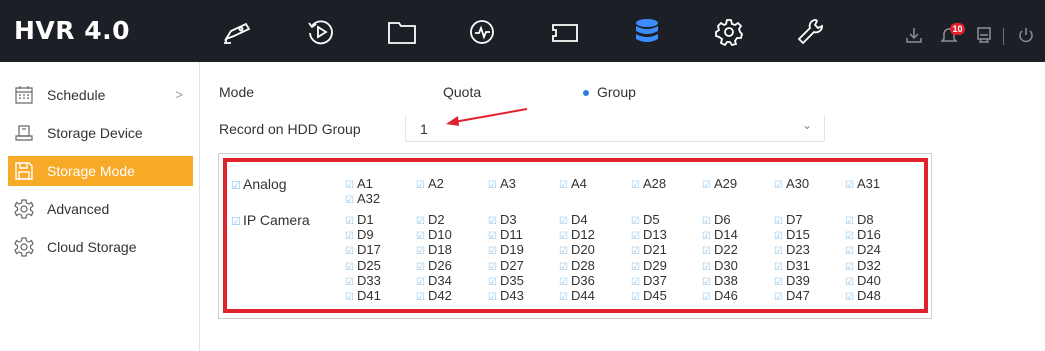 The image size is (1045, 351). I want to click on channel-checkbox: ☑ A30, so click(791, 184).